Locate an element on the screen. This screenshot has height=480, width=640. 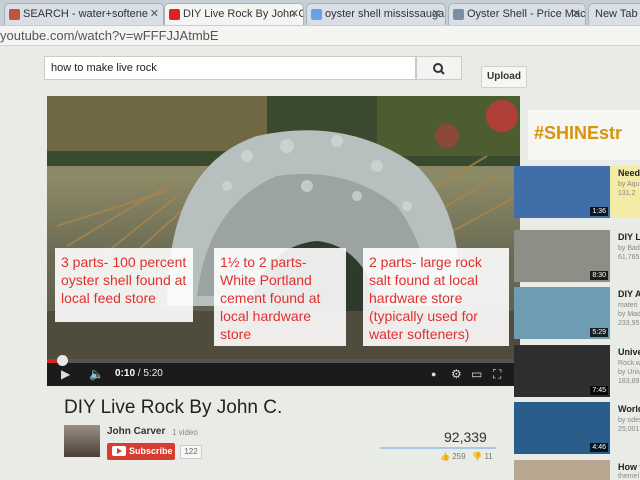
tab-label: New Tab is located at coordinates (616, 14).